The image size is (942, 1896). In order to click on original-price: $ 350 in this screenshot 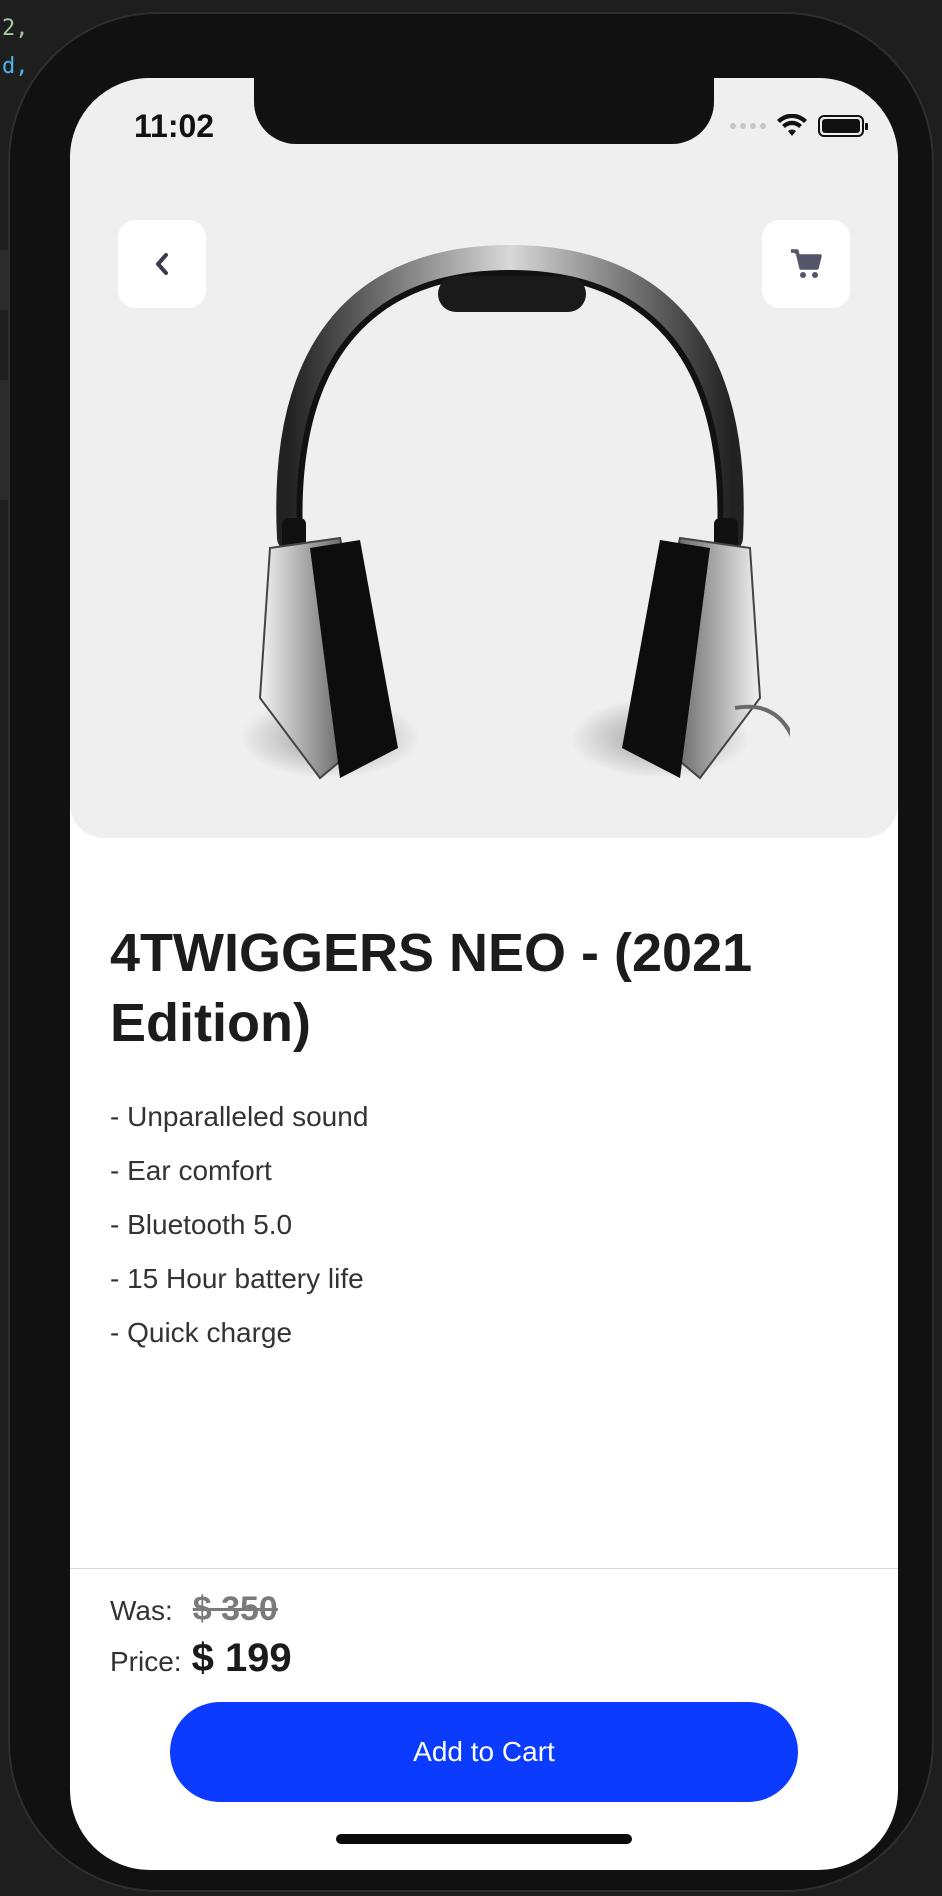, I will do `click(235, 1609)`.